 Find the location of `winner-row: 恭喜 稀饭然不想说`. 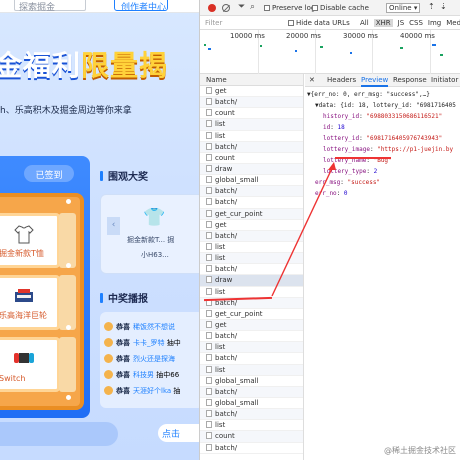

winner-row: 恭喜 稀饭然不想说 is located at coordinates (139, 328).